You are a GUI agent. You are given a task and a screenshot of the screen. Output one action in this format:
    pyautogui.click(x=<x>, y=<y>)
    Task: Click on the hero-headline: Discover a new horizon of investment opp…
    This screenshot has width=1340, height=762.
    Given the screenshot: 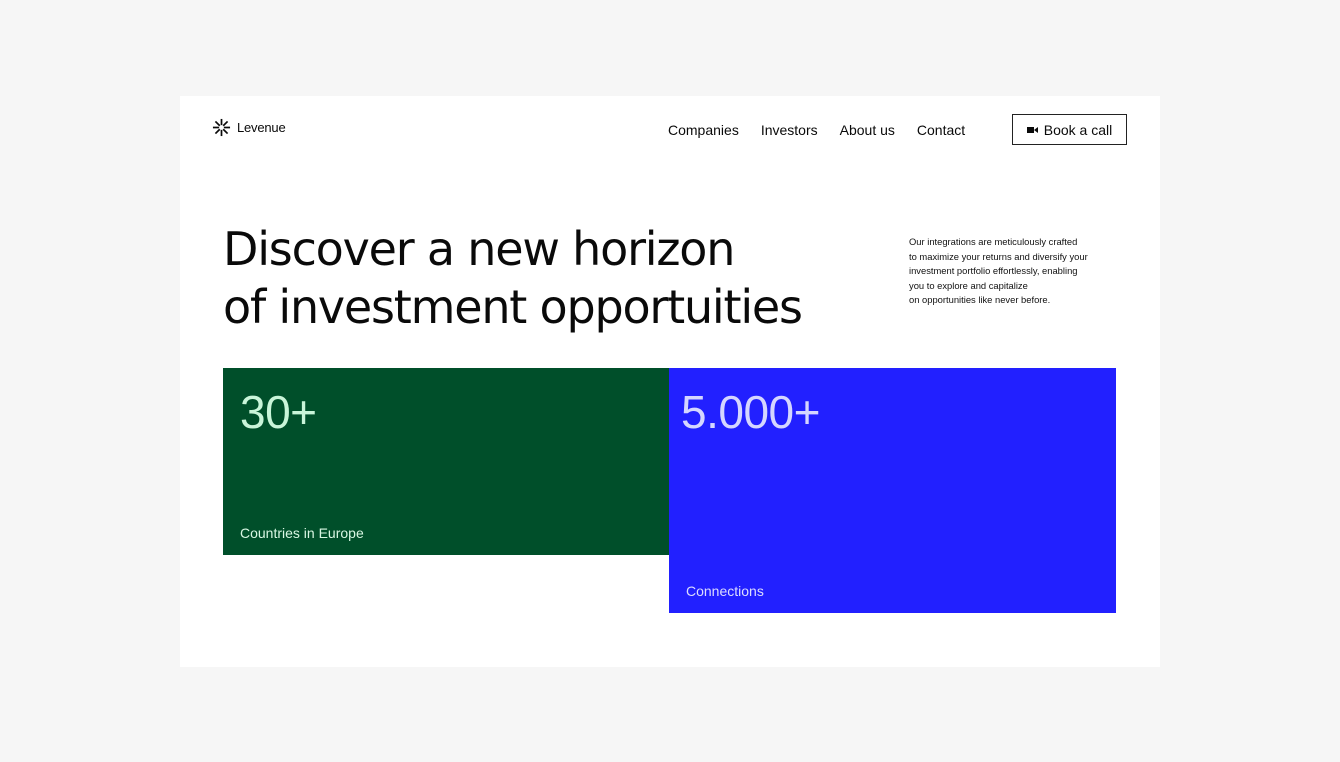 What is the action you would take?
    pyautogui.click(x=513, y=278)
    